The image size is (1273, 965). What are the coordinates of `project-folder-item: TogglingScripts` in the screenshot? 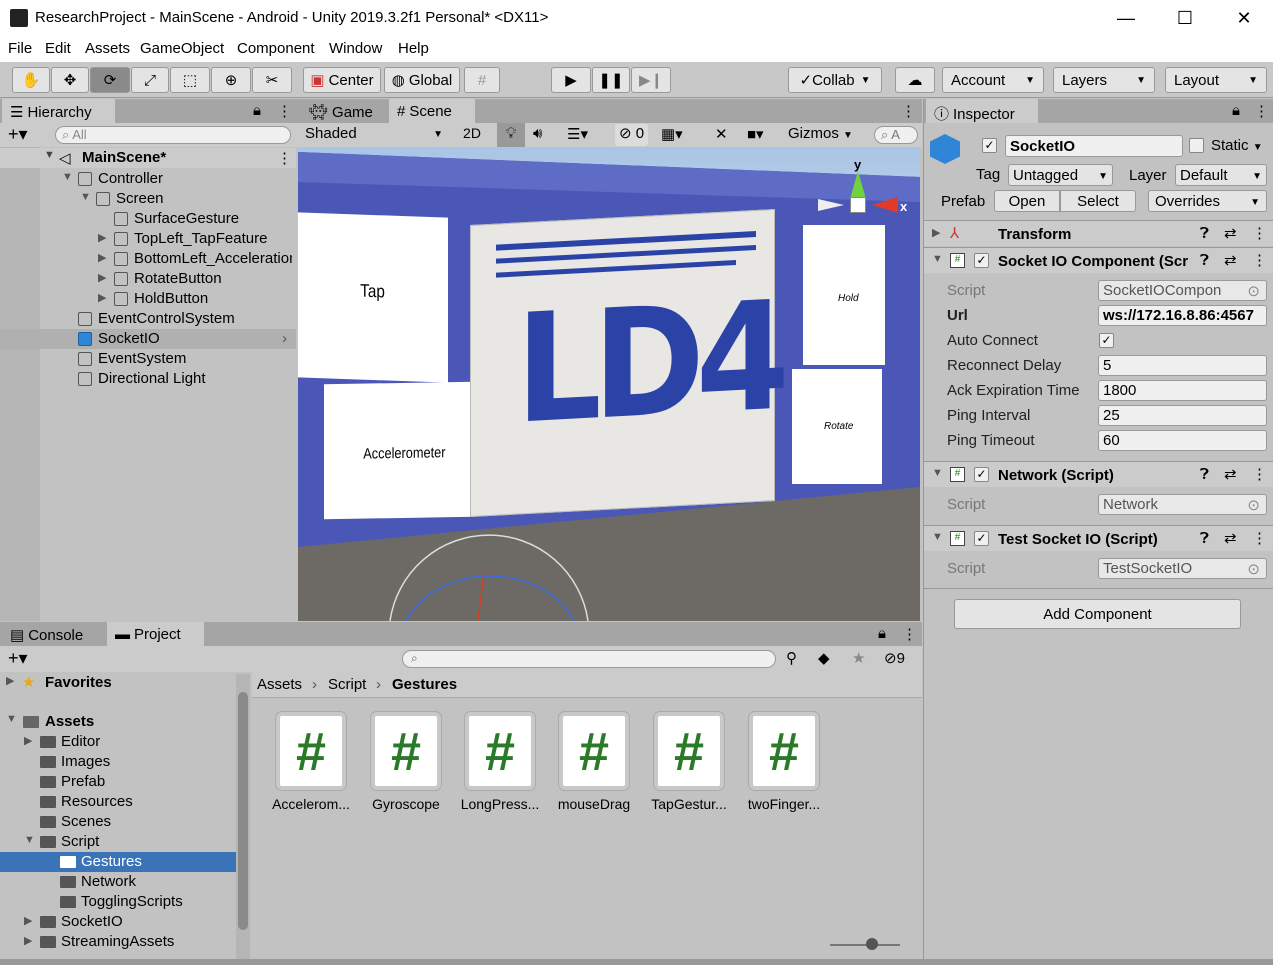 It's located at (118, 902).